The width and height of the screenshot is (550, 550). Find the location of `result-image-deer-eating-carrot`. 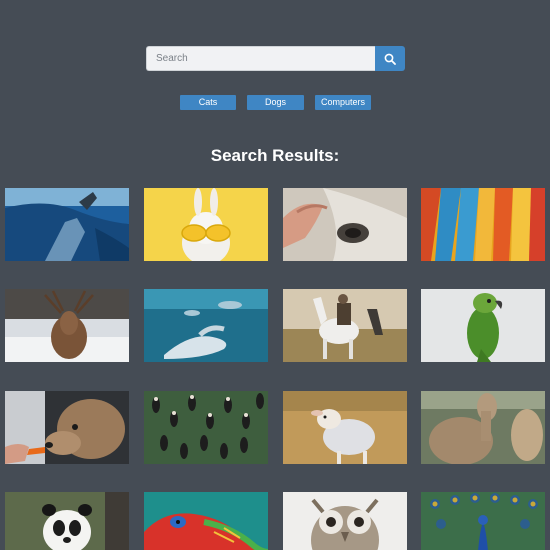

result-image-deer-eating-carrot is located at coordinates (67, 427).